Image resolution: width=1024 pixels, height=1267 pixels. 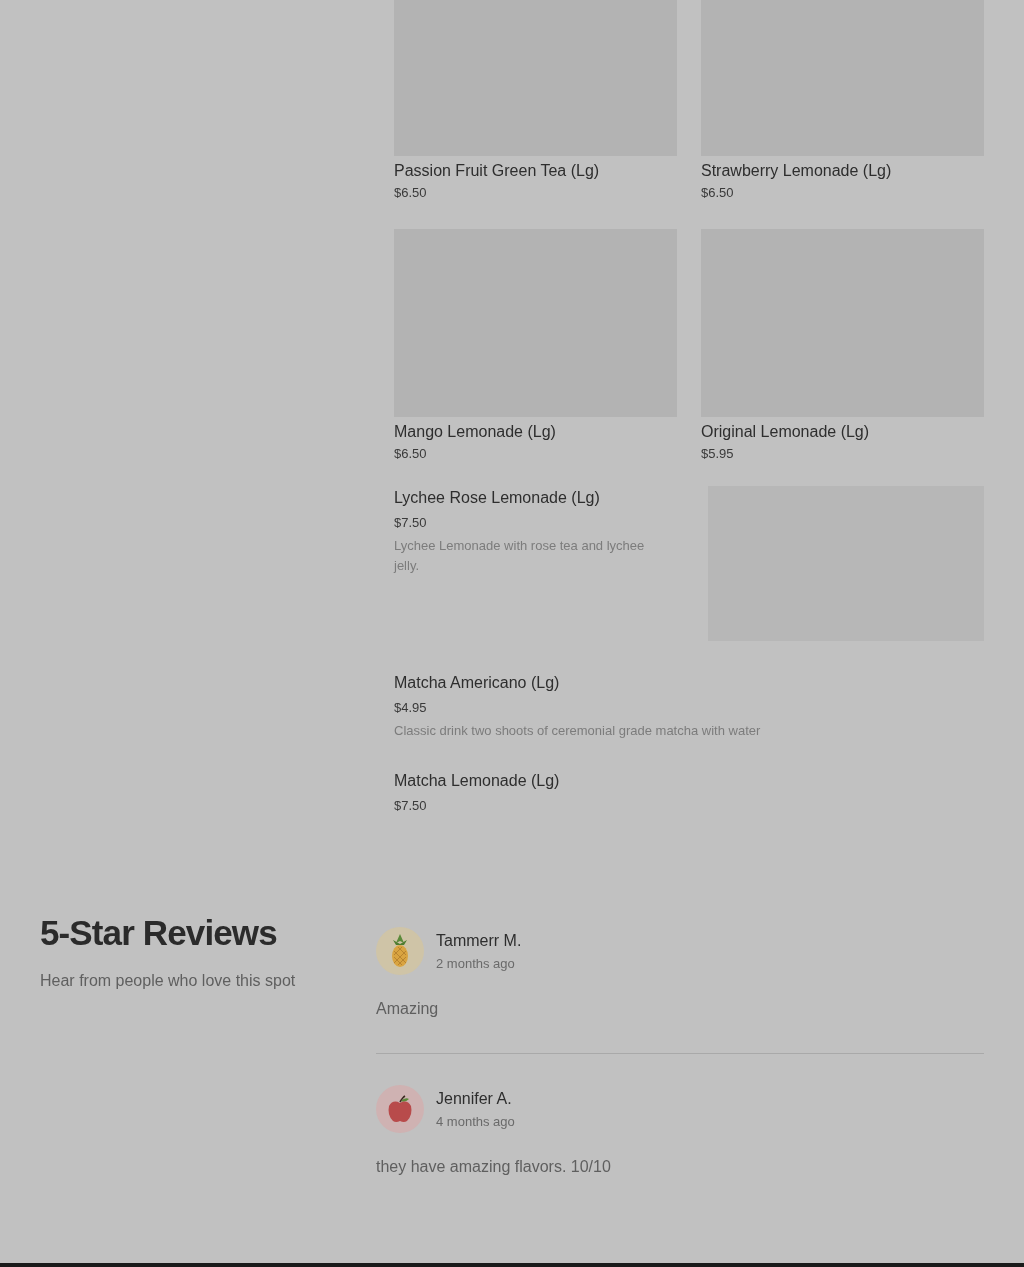 I want to click on menu-item-card: Original Lemonade (Lg) $5.95, so click(x=842, y=346).